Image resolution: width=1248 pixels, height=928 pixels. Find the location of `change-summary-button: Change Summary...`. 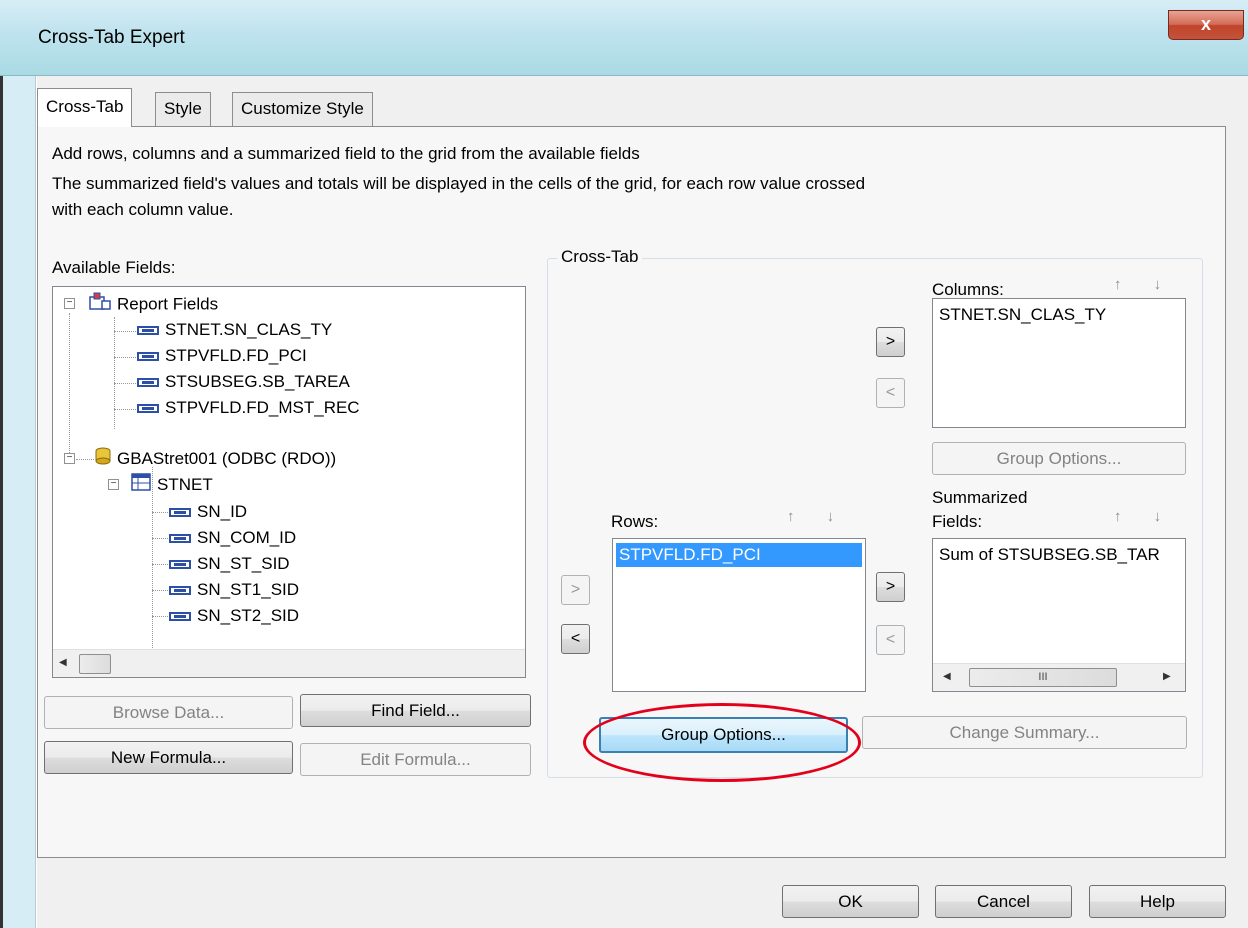

change-summary-button: Change Summary... is located at coordinates (1024, 732).